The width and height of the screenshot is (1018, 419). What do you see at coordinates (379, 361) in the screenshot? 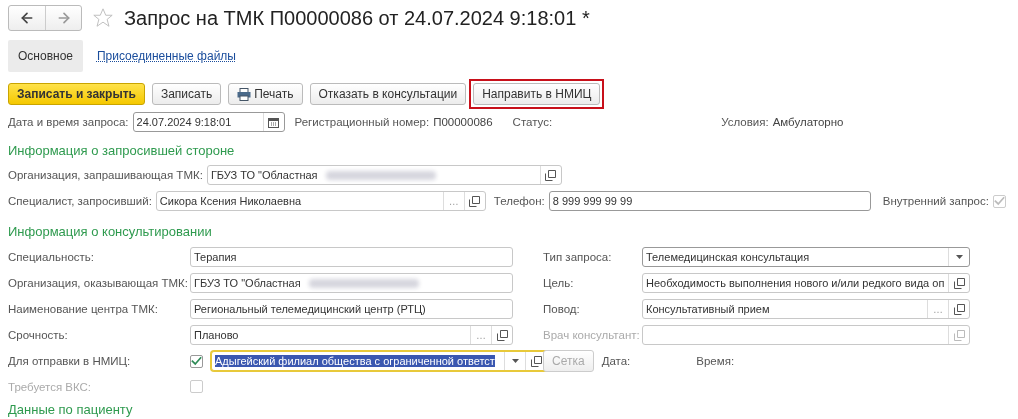
I see `combo-field: Адыгейский филиал общества с ограниченной ответст` at bounding box center [379, 361].